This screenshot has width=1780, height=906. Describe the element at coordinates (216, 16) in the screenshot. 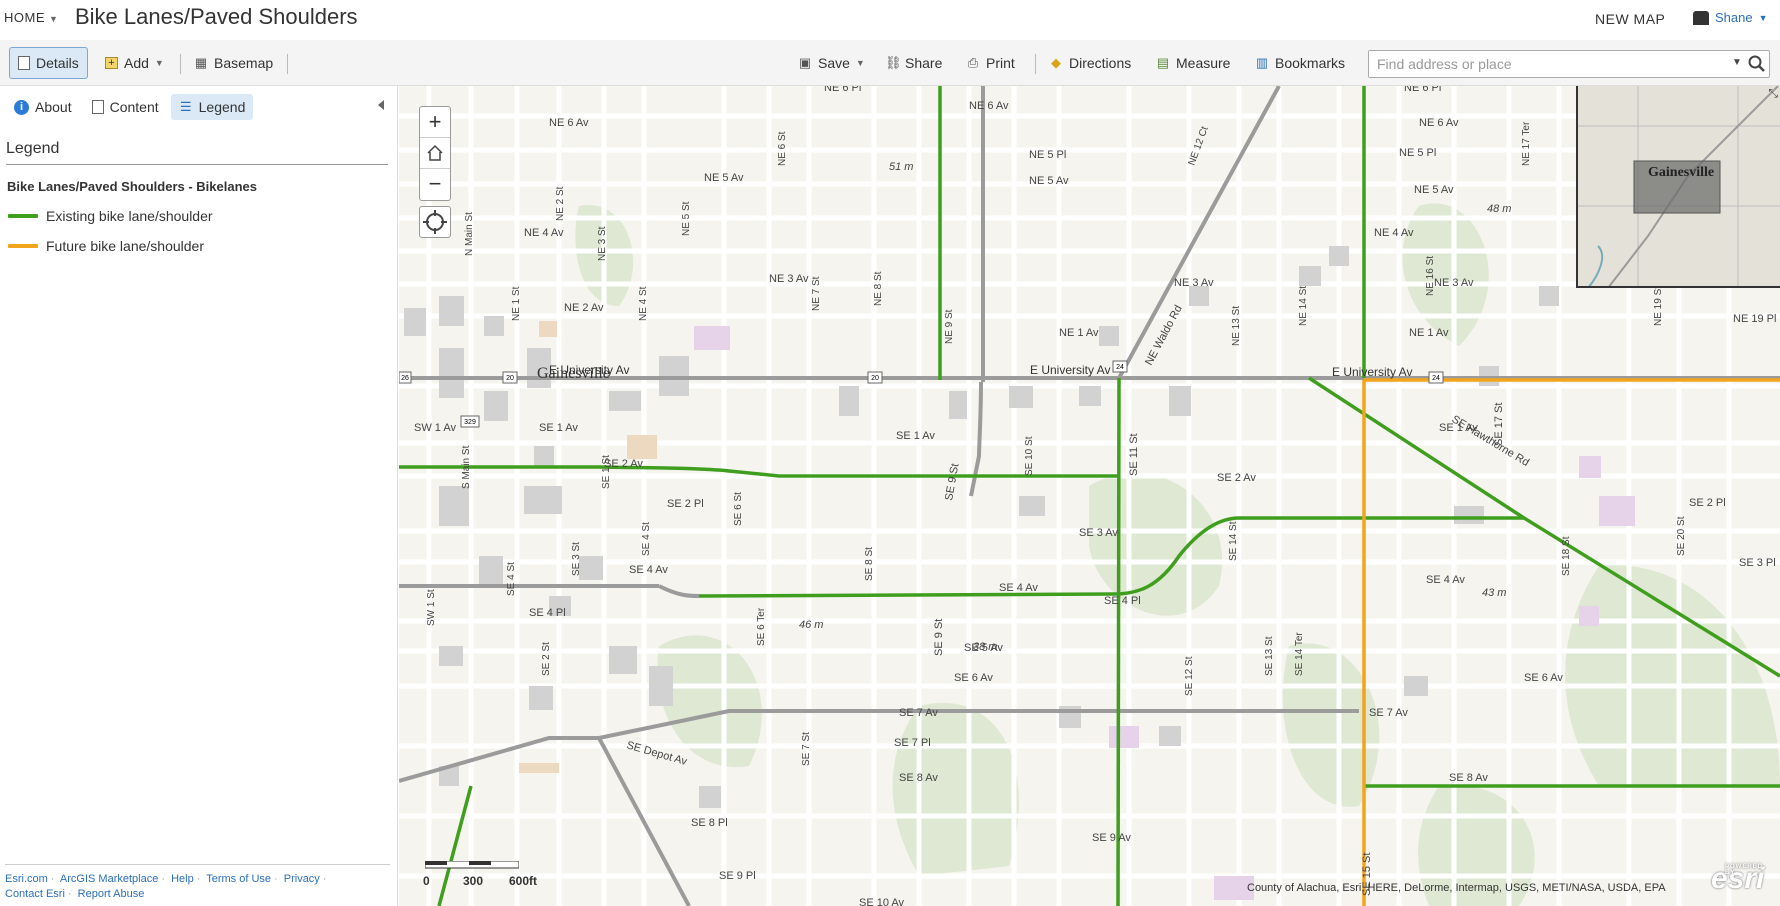

I see `map-title: Bike Lanes/Paved Shoulders` at that location.